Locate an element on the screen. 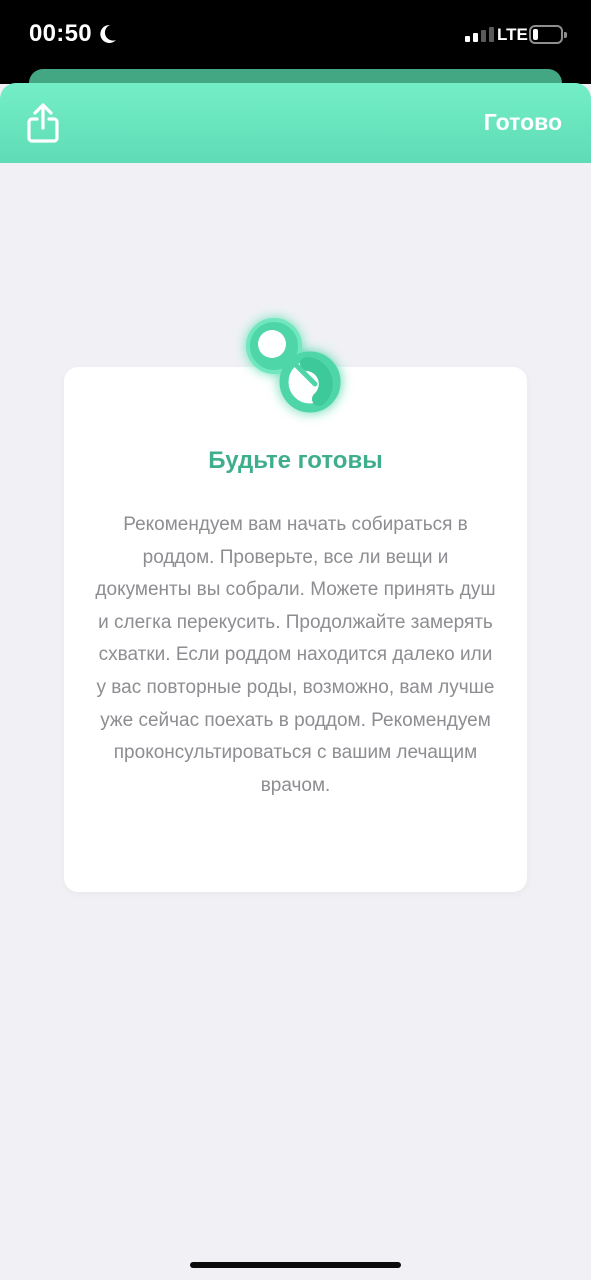 The height and width of the screenshot is (1280, 591). moon-icon is located at coordinates (108, 33).